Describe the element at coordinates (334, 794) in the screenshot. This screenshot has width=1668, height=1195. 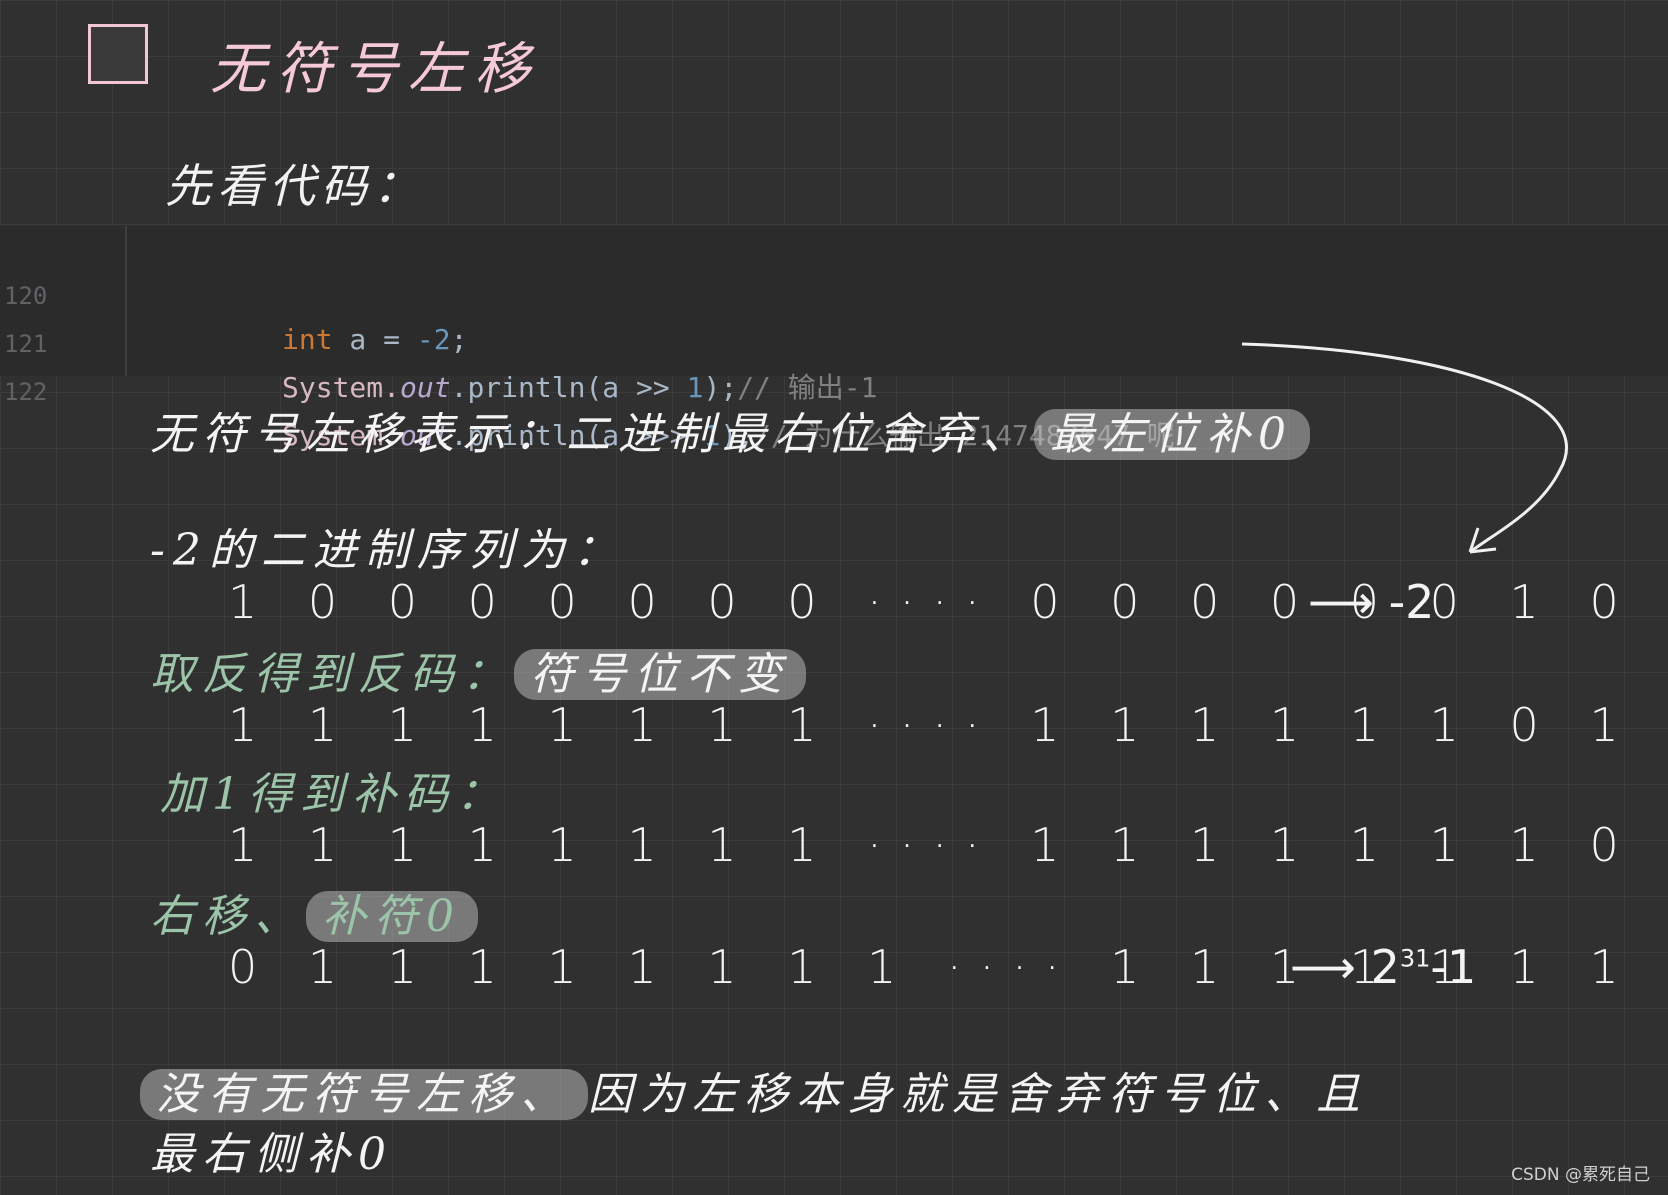
I see `twos-complement-label: 加1得到补码：` at that location.